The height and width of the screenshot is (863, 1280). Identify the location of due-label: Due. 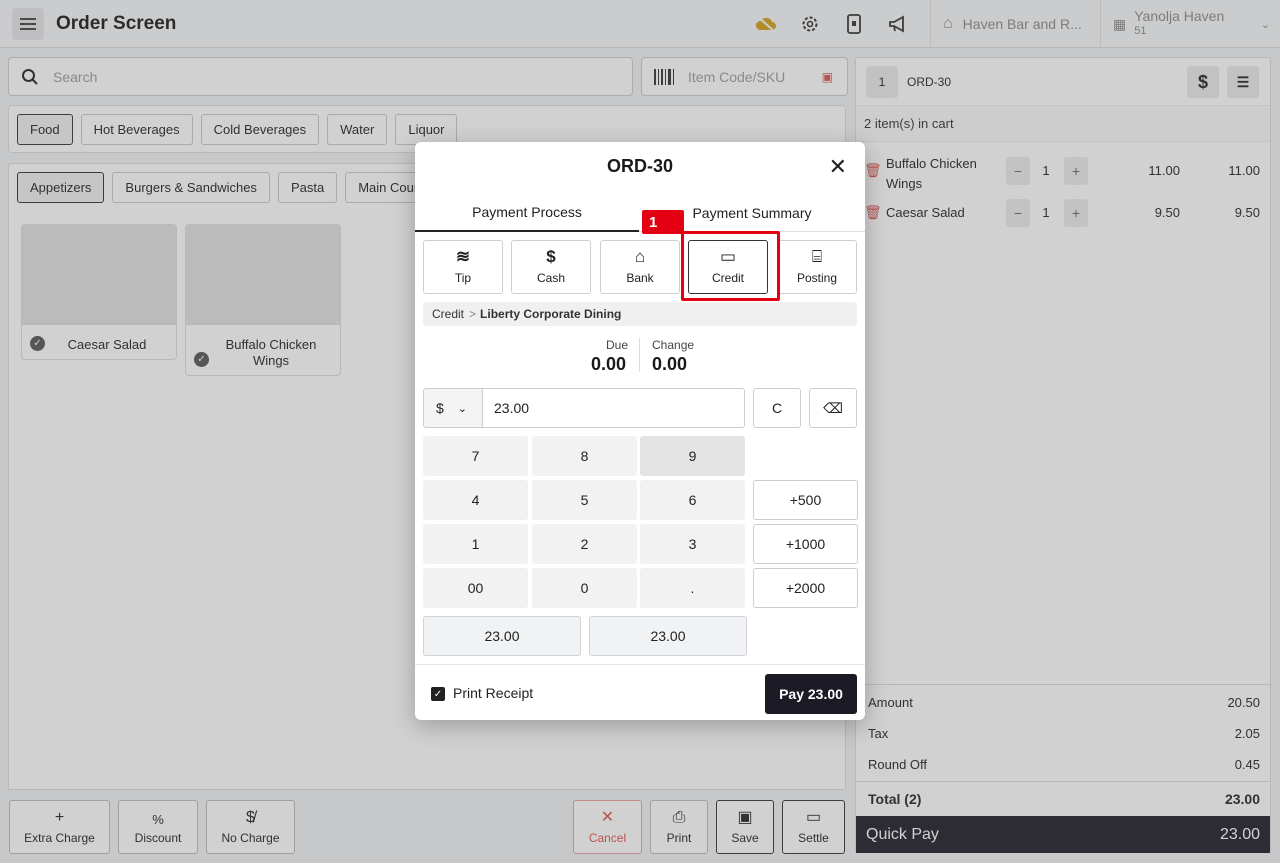
(617, 345).